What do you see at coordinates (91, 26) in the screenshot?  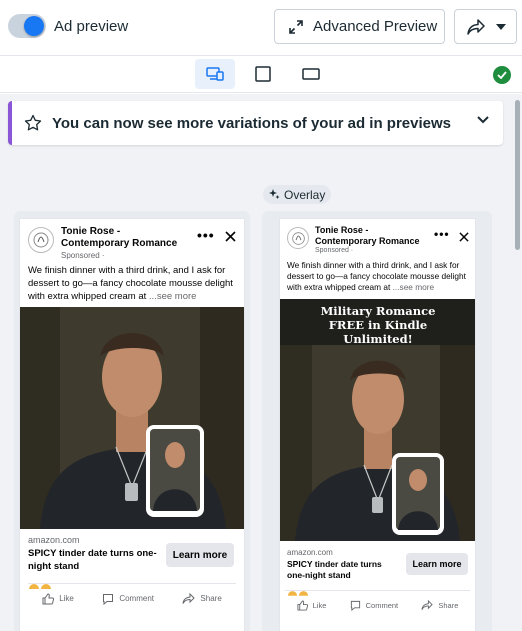 I see `ad-preview-label: Ad preview` at bounding box center [91, 26].